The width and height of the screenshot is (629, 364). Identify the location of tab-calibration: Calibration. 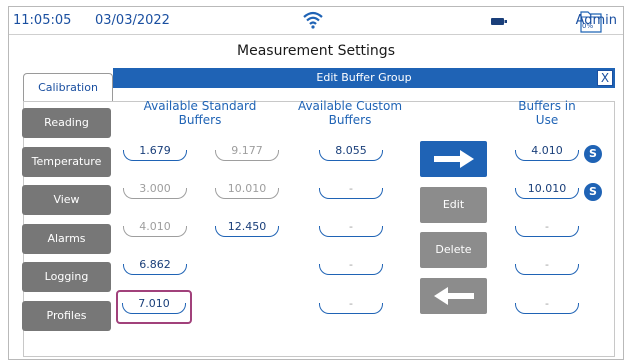
(68, 87).